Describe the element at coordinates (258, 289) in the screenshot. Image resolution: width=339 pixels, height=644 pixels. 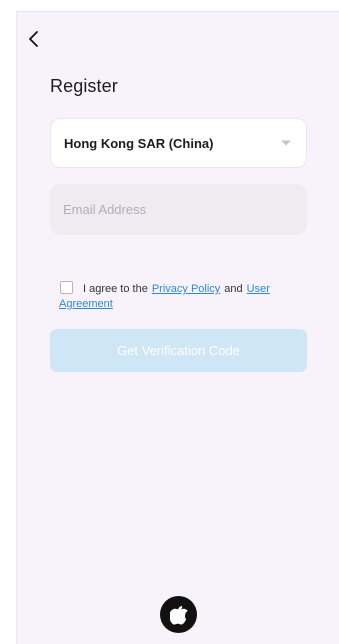
I see `user-agreement-link-part1: User` at that location.